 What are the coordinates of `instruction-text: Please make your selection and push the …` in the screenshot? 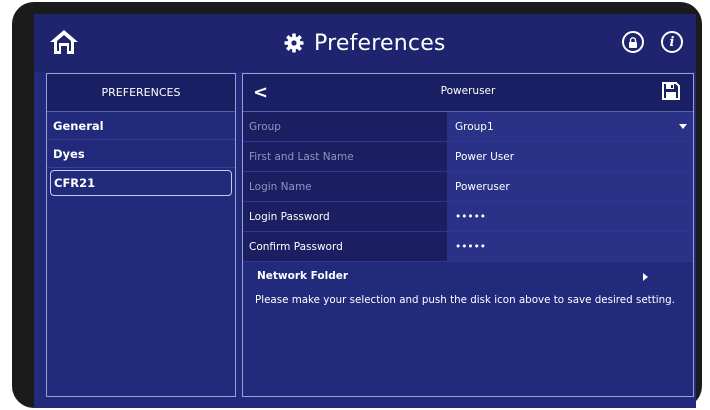 It's located at (465, 300).